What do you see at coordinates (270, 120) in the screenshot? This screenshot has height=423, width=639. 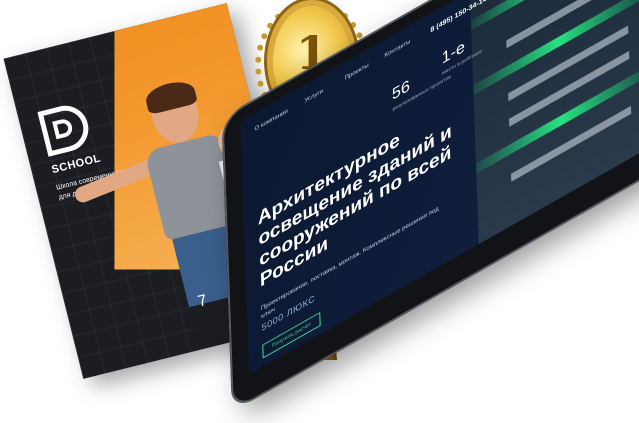 I see `nav-item-about: О компании` at bounding box center [270, 120].